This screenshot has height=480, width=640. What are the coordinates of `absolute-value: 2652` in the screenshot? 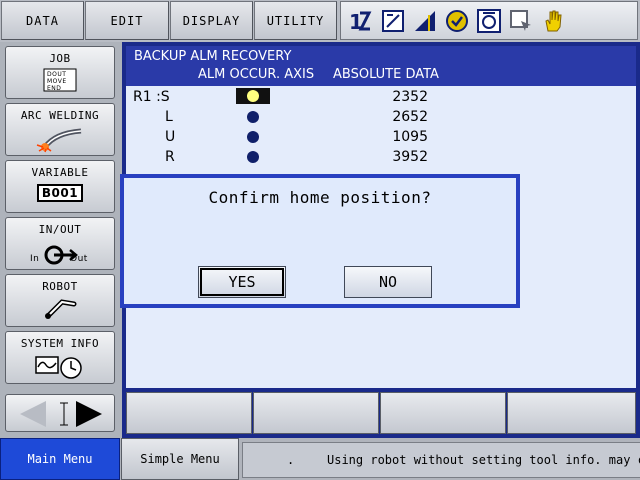 It's located at (410, 117).